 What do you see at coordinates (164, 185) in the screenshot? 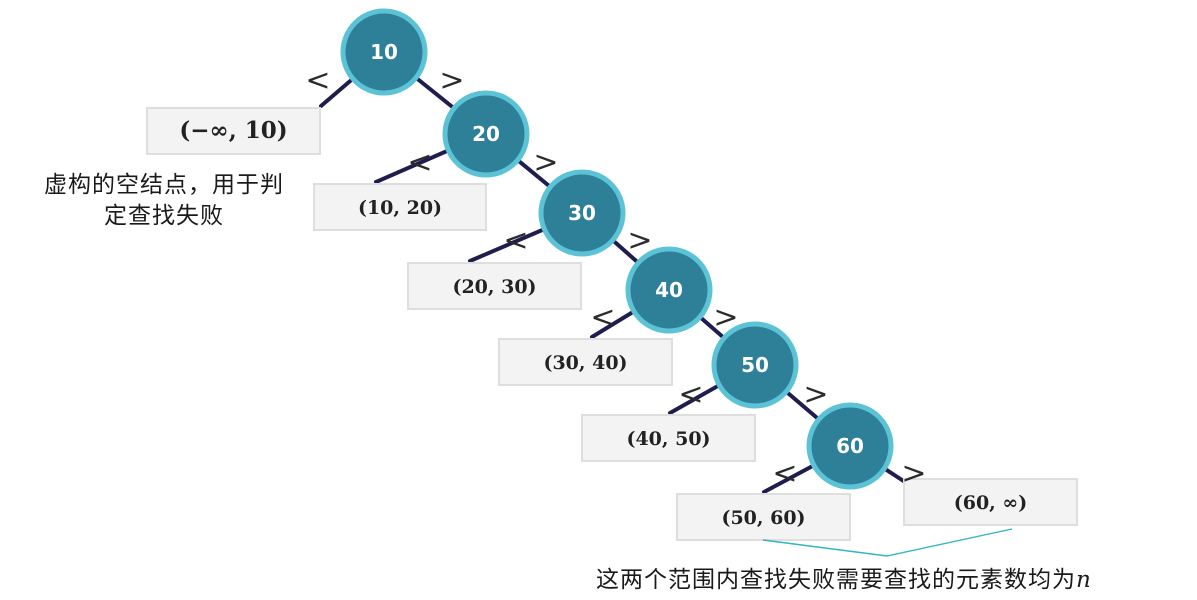
I see `virtual-node-note-line1: 虚构的空结点，用于判` at bounding box center [164, 185].